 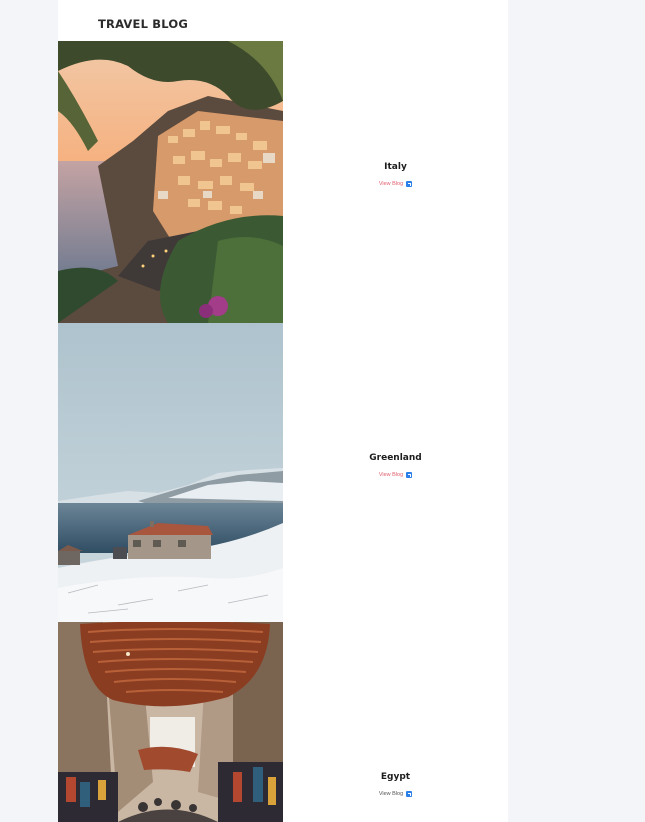 What do you see at coordinates (395, 467) in the screenshot?
I see `blog-card-info: Greenland View Blog` at bounding box center [395, 467].